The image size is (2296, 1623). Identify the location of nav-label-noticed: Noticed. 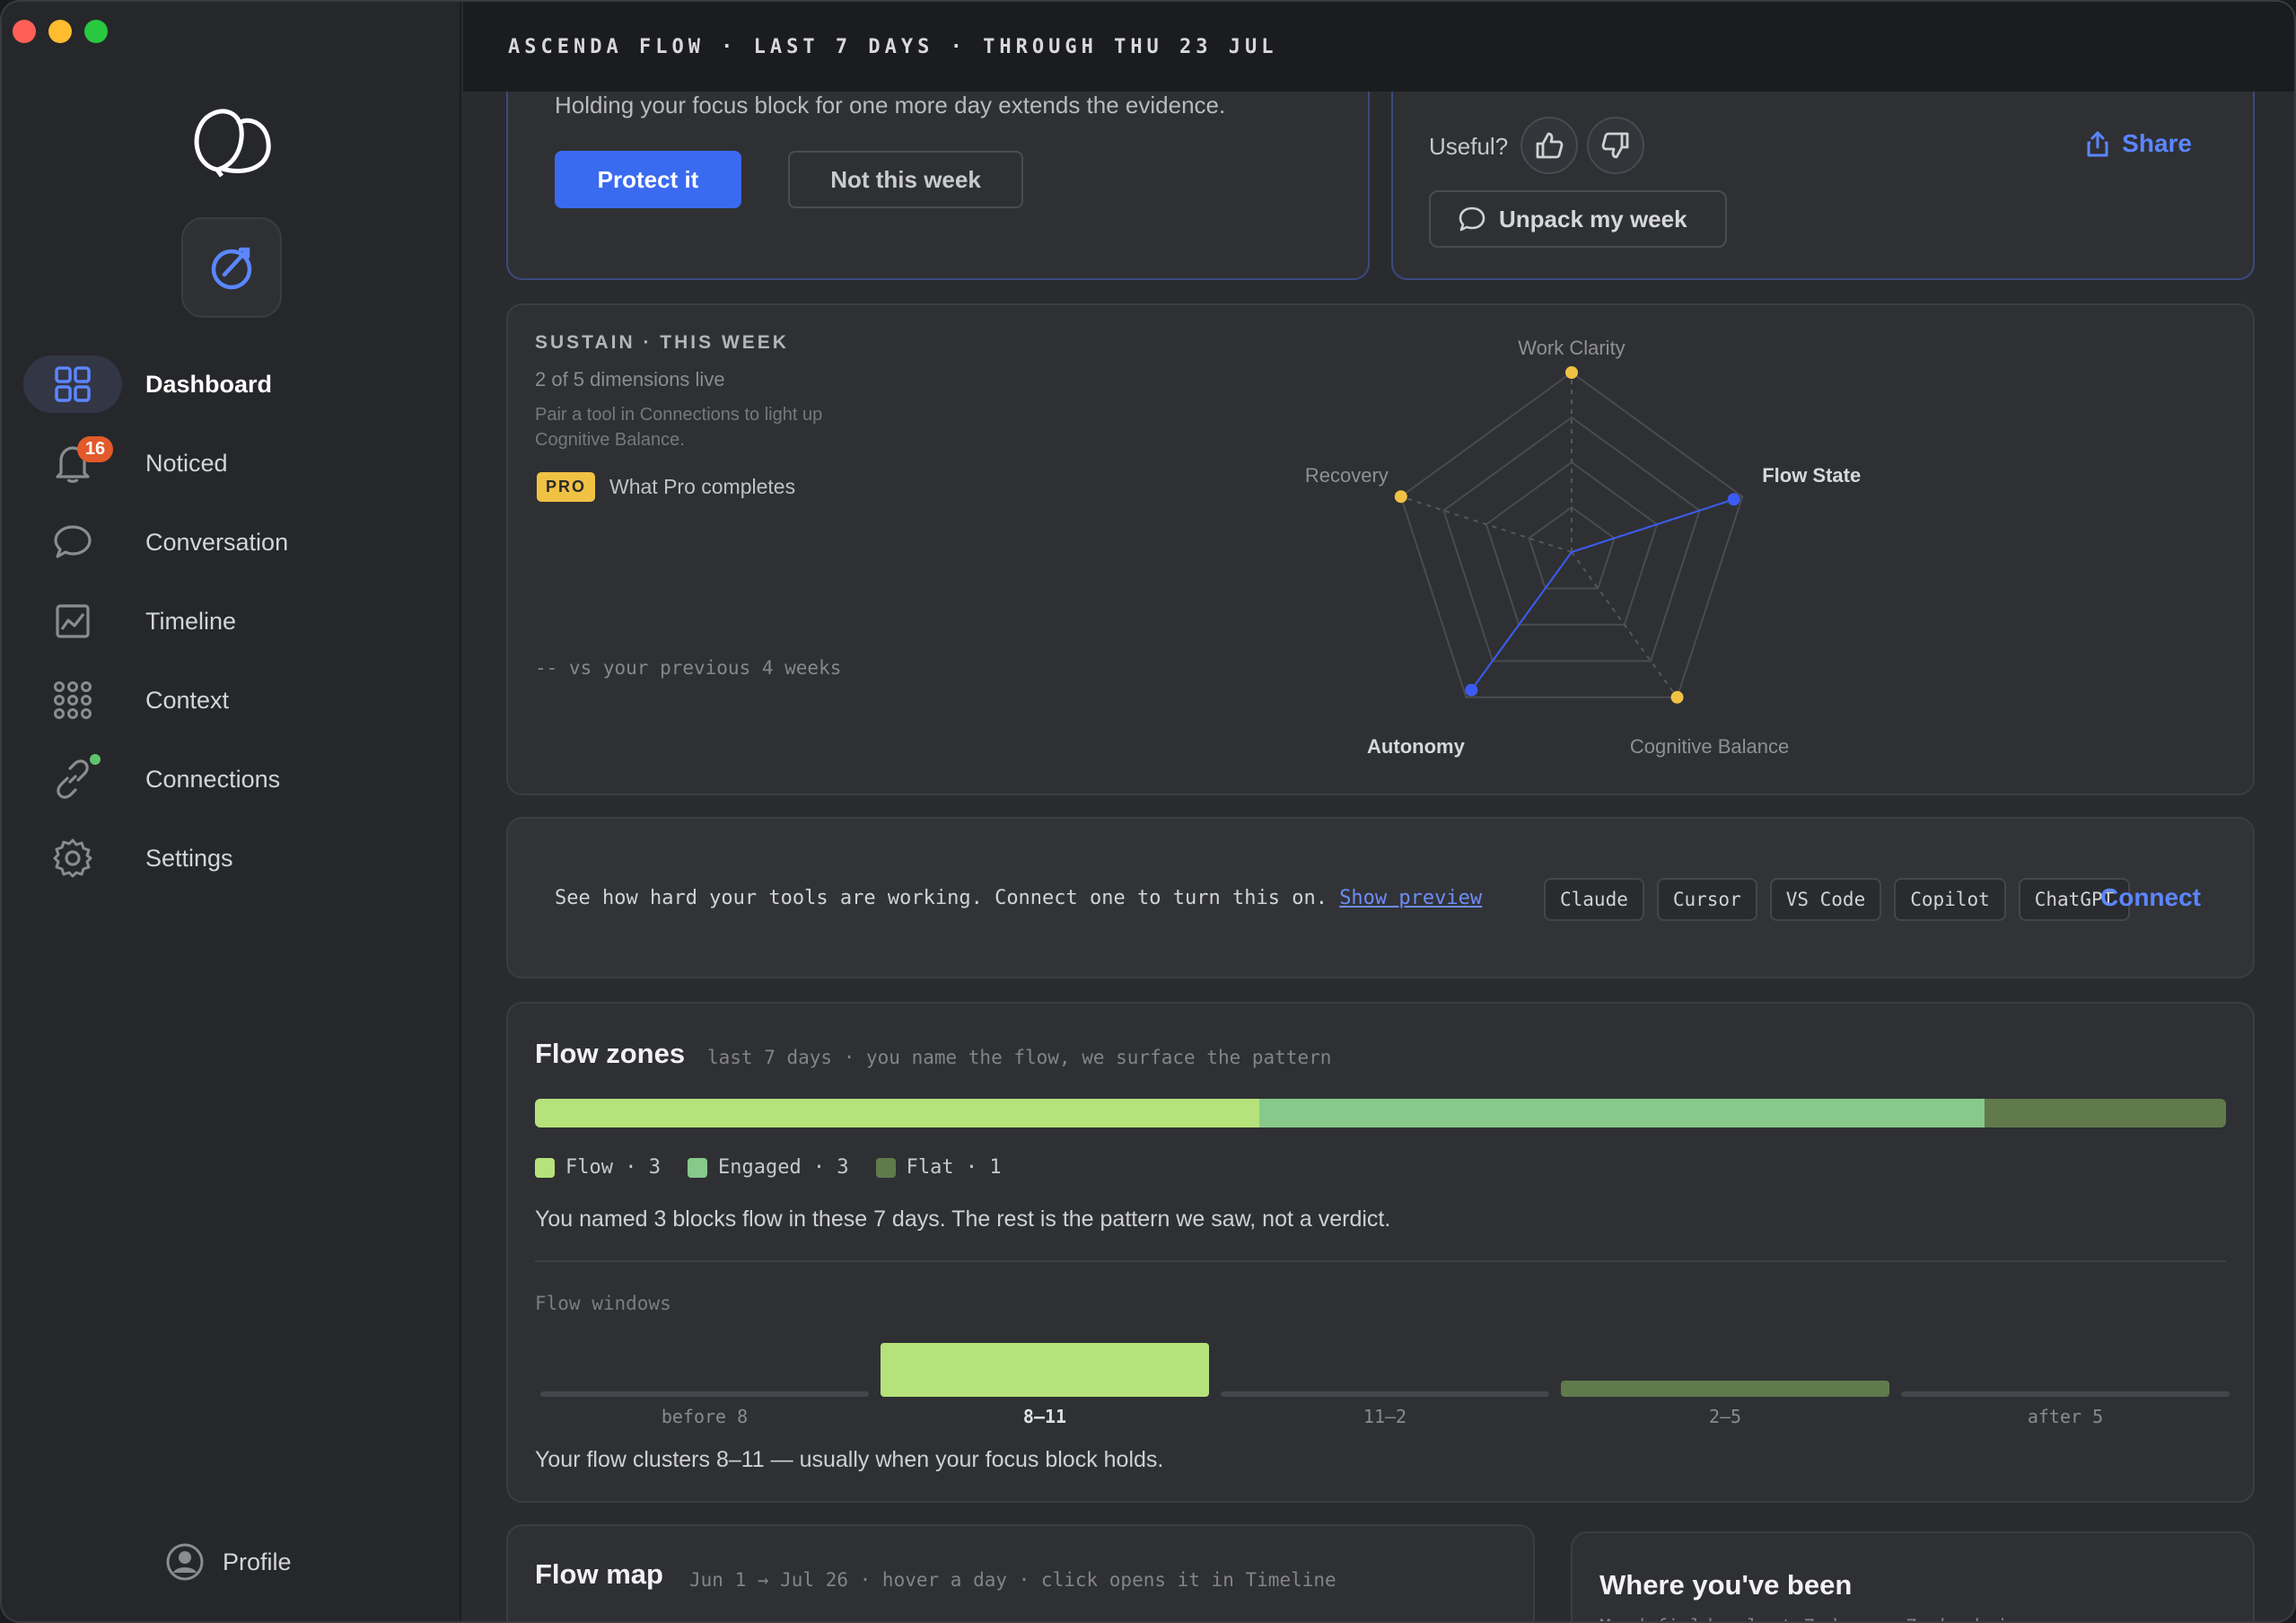
(186, 463).